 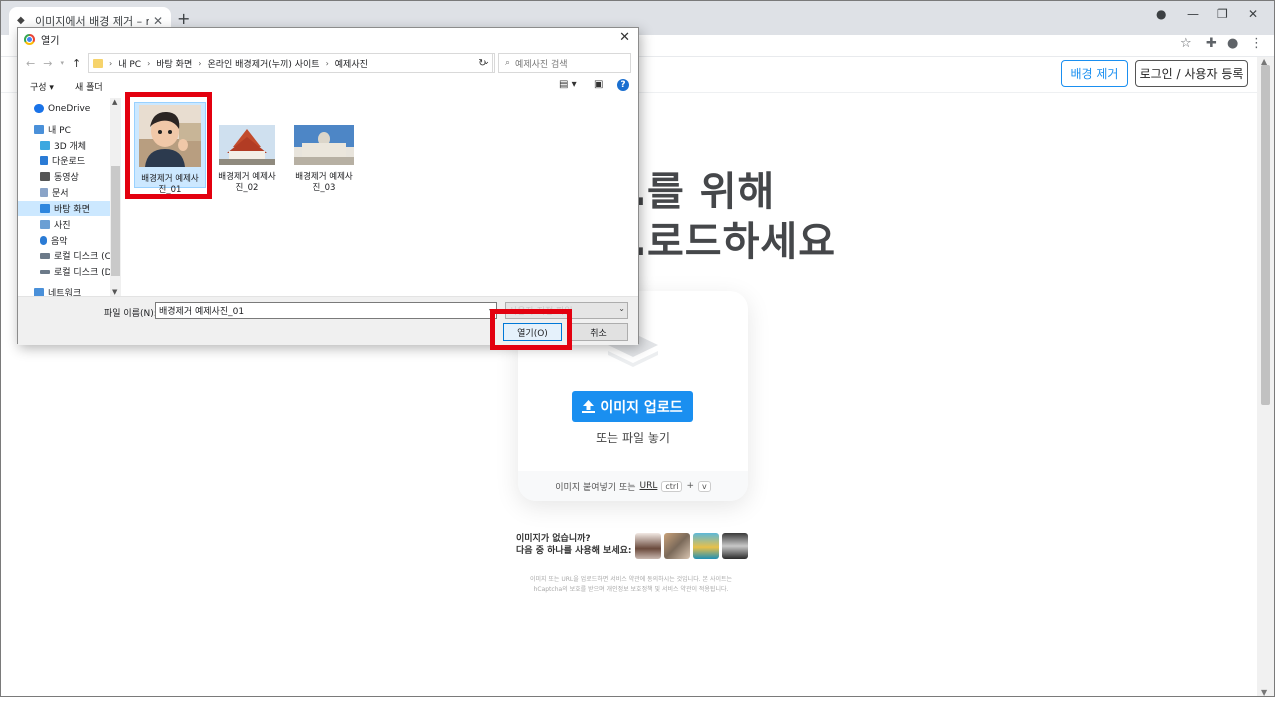 I want to click on sidebar-item-label: 로컬 디스크 (C:), so click(x=86, y=257).